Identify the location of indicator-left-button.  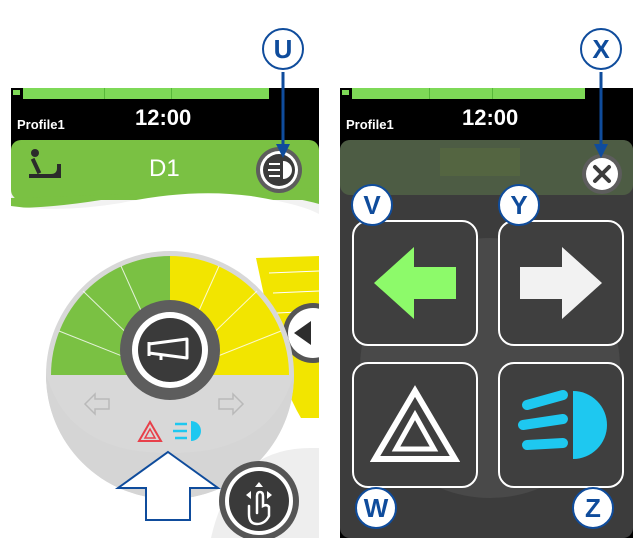
(415, 283).